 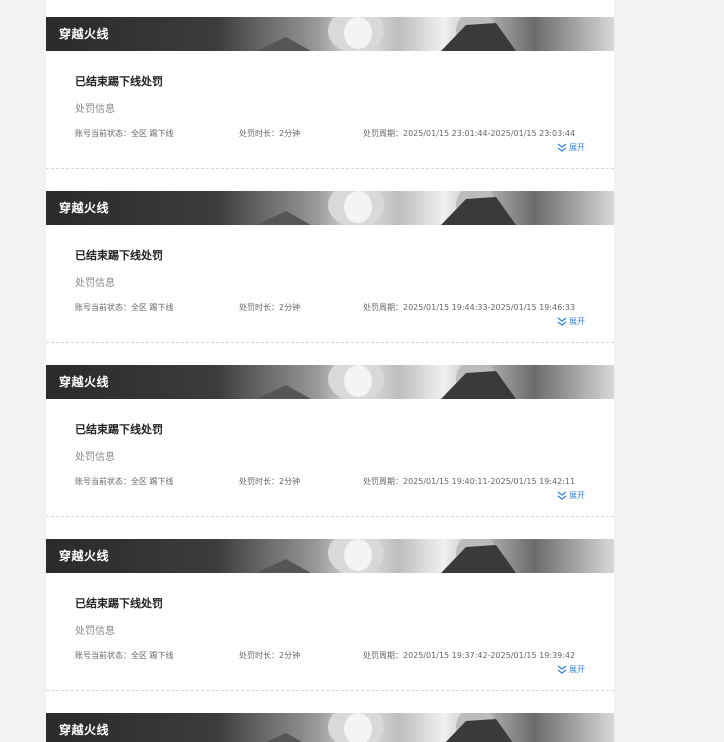 I want to click on punishment-card: 穿越火线, so click(x=330, y=727).